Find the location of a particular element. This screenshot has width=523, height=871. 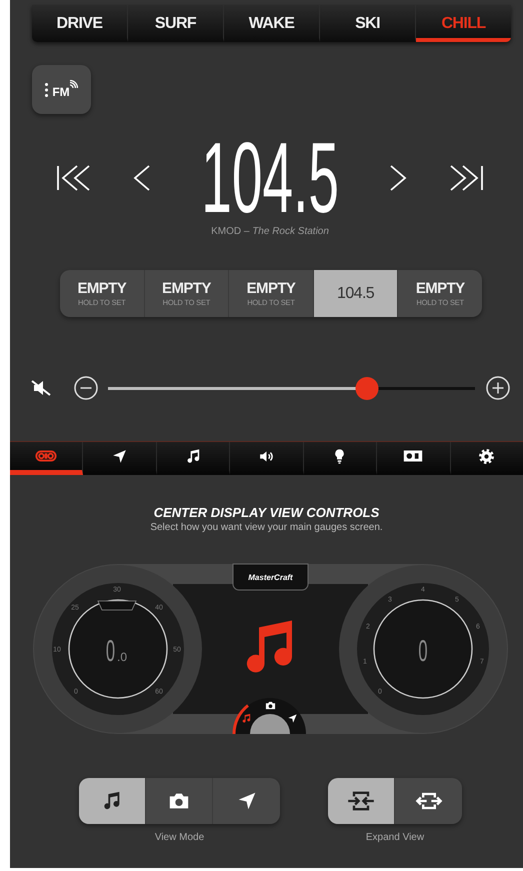

mode-tab: CHILL is located at coordinates (463, 23).